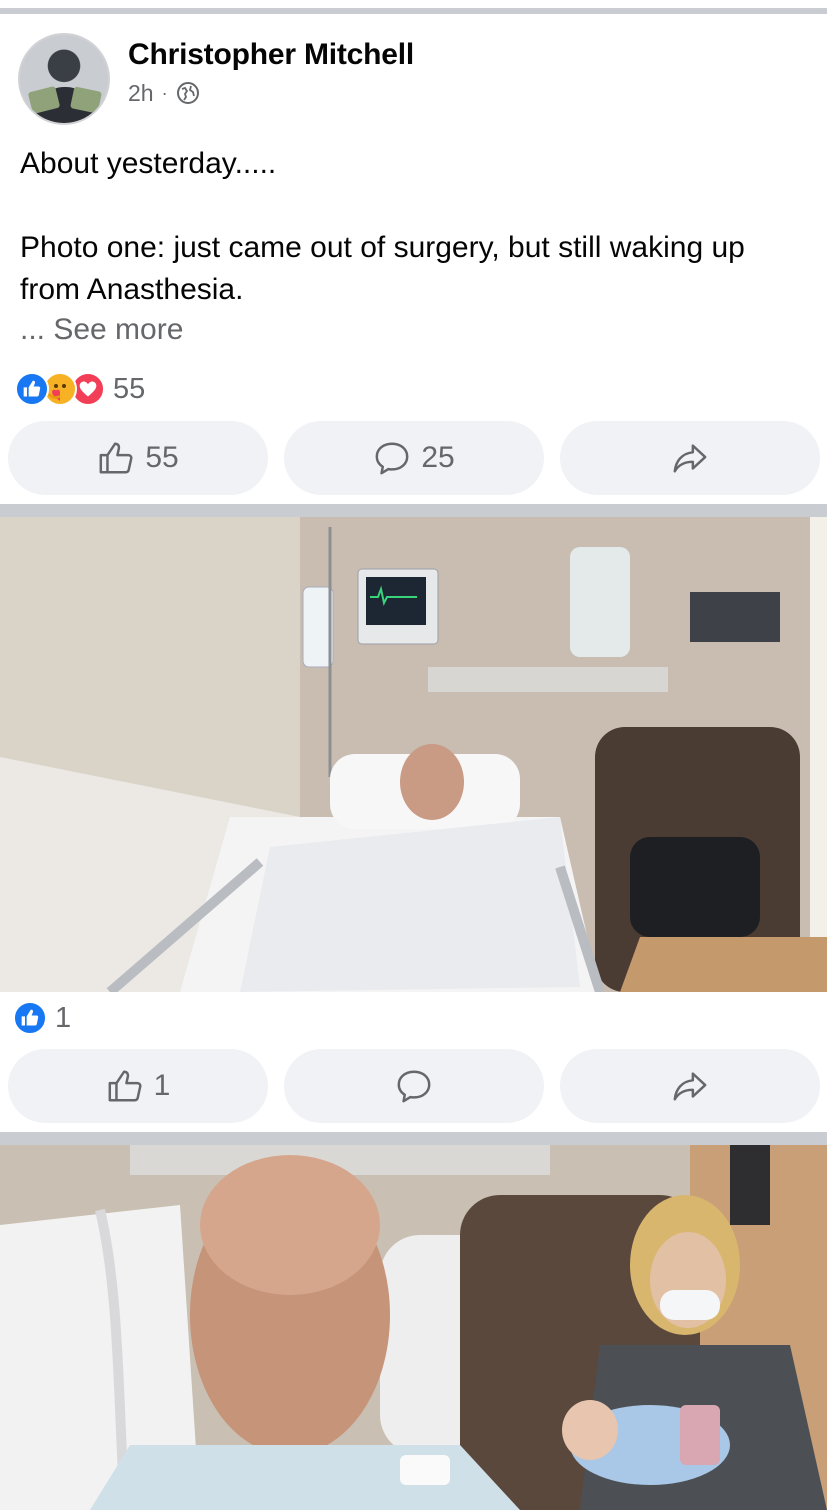  Describe the element at coordinates (414, 458) in the screenshot. I see `comment-button: 25` at that location.